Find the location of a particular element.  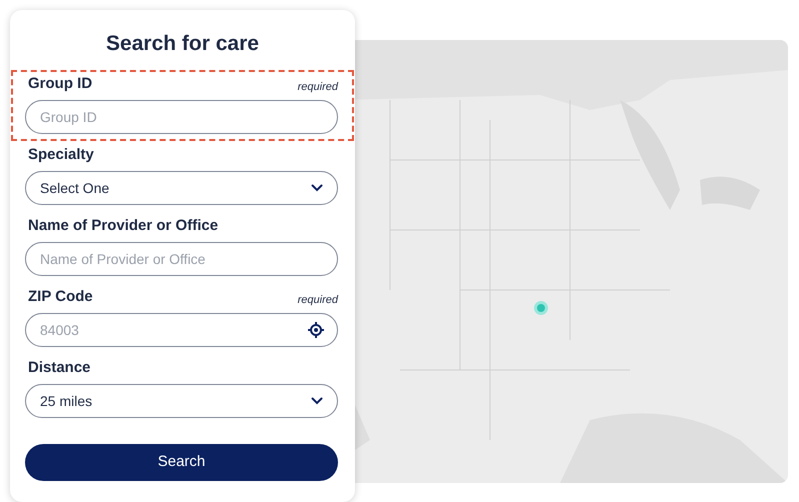

field-label: Name of Provider or Office is located at coordinates (122, 226).